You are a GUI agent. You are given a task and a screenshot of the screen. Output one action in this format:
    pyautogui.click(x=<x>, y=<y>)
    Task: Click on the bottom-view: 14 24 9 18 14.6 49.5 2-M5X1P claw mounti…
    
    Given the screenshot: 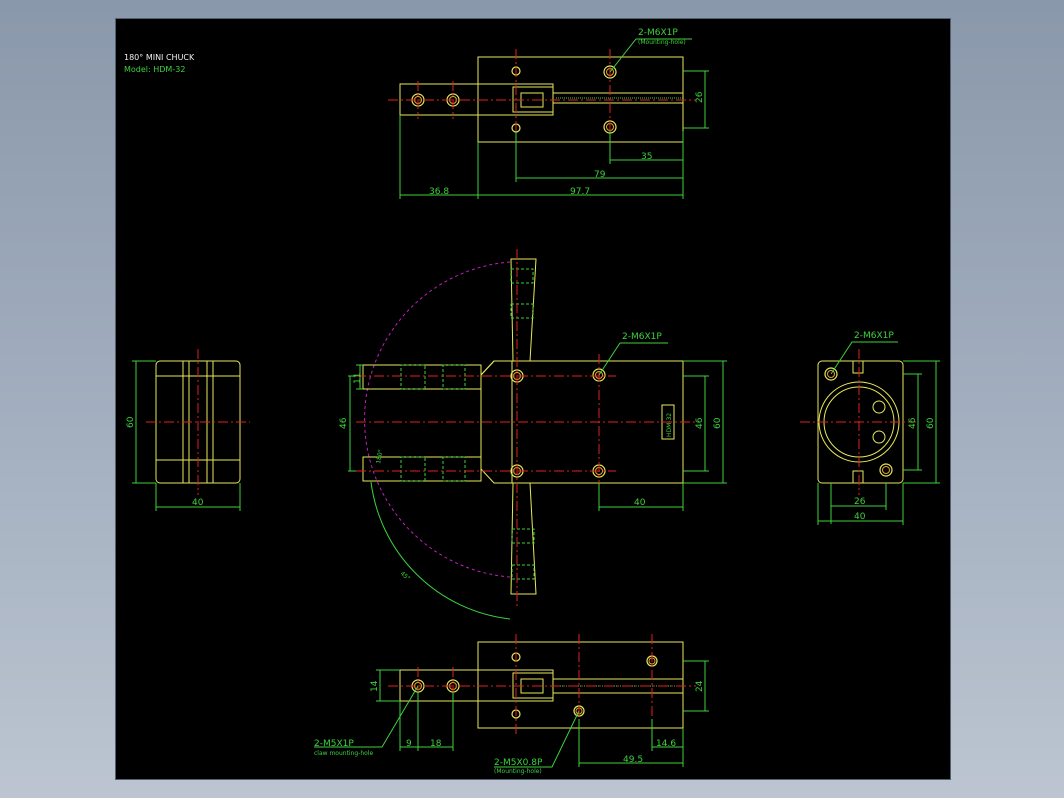 What is the action you would take?
    pyautogui.click(x=511, y=704)
    